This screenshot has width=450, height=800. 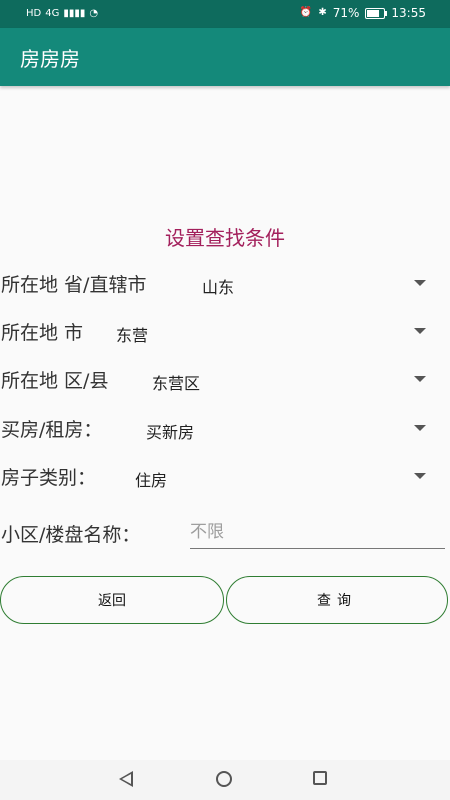 What do you see at coordinates (376, 13) in the screenshot?
I see `battery-icon` at bounding box center [376, 13].